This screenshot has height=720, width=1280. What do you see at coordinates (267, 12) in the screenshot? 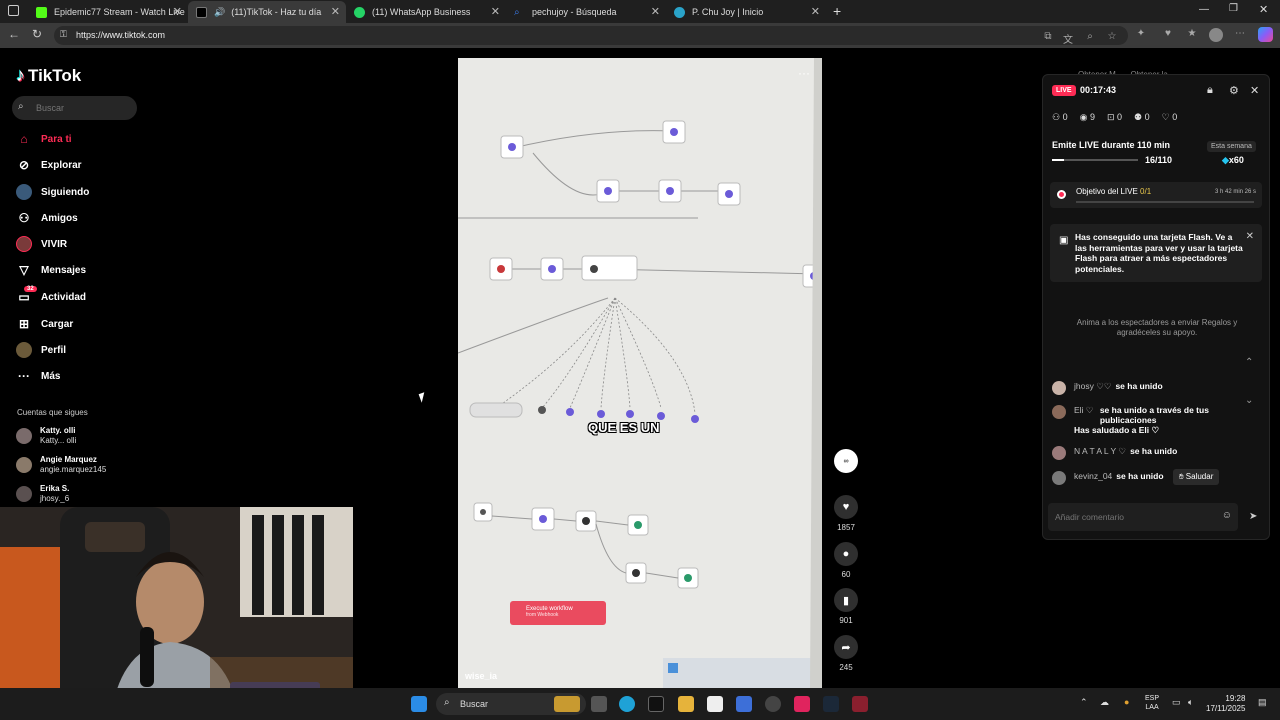
I see `tab-tiktok: 🔊 (11)TikTok - Haz tu día ✕` at bounding box center [267, 12].